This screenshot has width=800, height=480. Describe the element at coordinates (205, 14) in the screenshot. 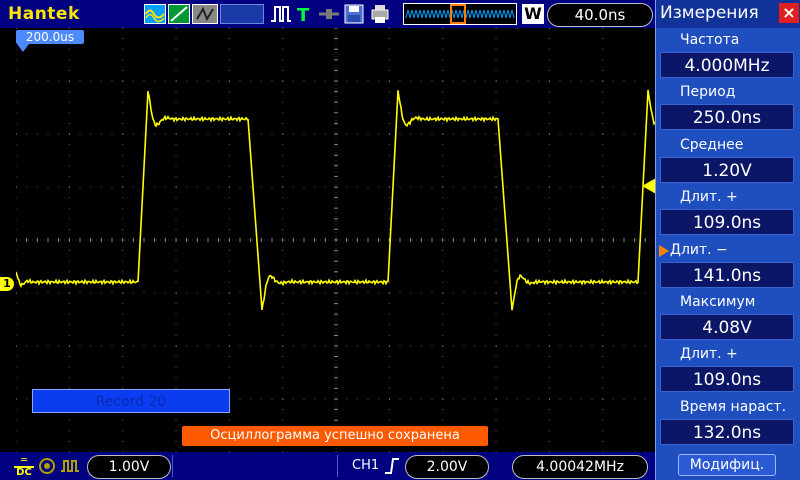

I see `persistence-icon` at that location.